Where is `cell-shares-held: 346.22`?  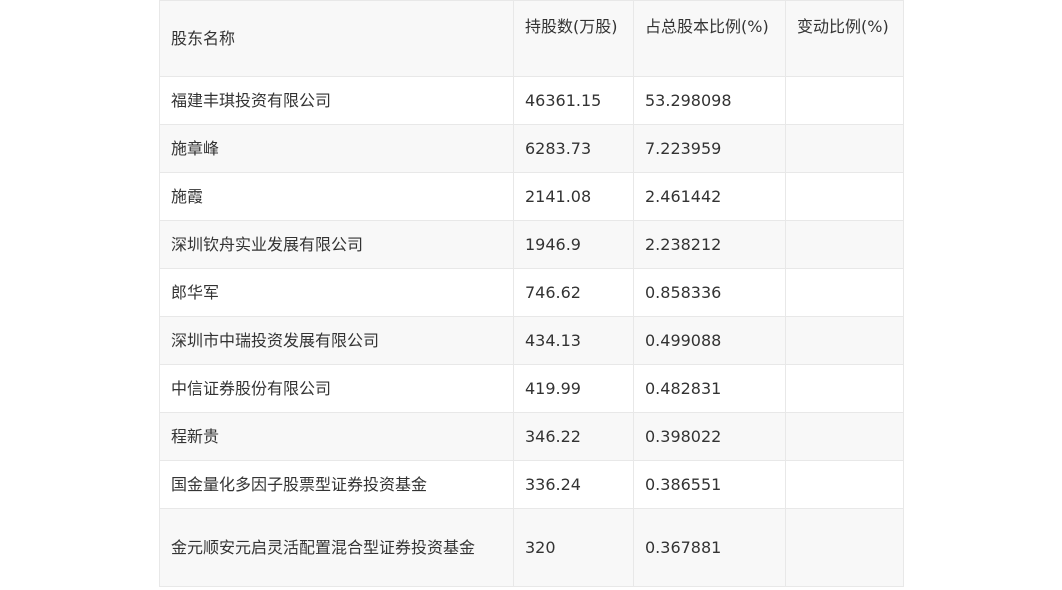
cell-shares-held: 346.22 is located at coordinates (573, 436).